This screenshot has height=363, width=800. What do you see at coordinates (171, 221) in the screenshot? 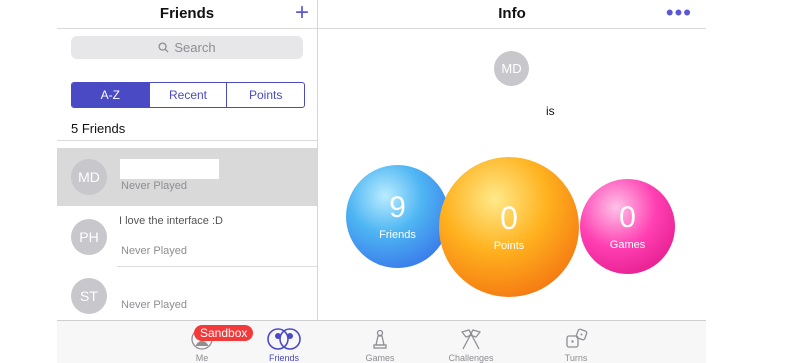
I see `friend-message: I love the interface :D` at bounding box center [171, 221].